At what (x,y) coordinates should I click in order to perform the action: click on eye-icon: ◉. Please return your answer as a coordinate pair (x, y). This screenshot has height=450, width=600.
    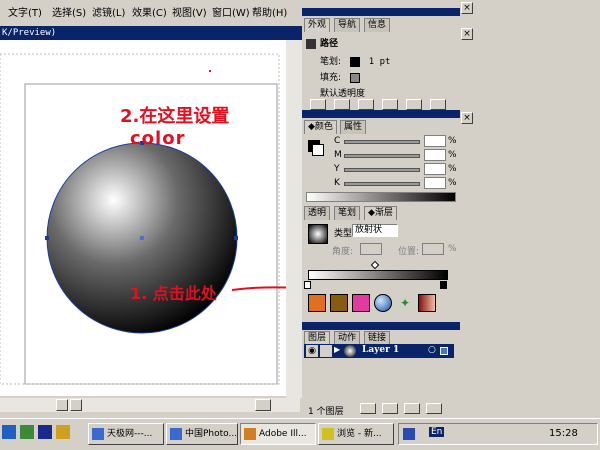
    Looking at the image, I should click on (312, 351).